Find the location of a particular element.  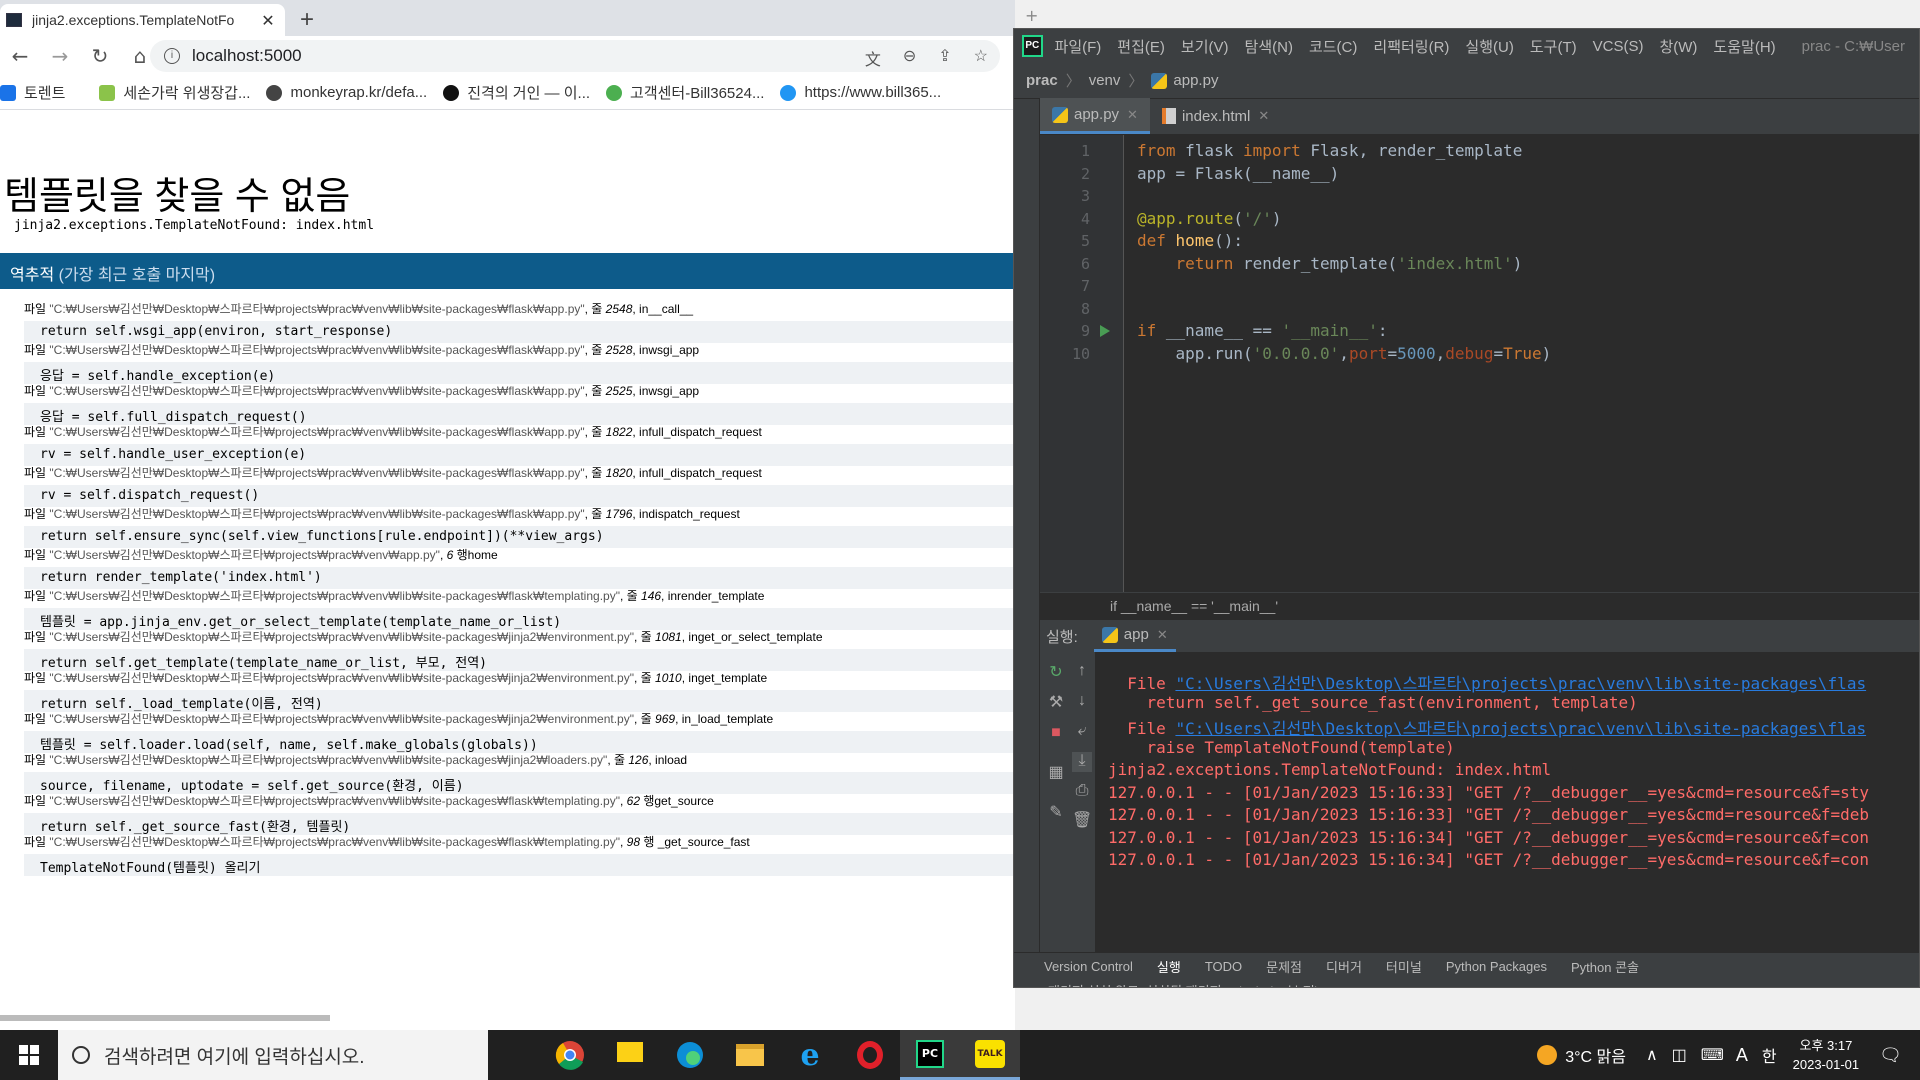

pycharm-taskbar-icon: PC is located at coordinates (930, 1055).